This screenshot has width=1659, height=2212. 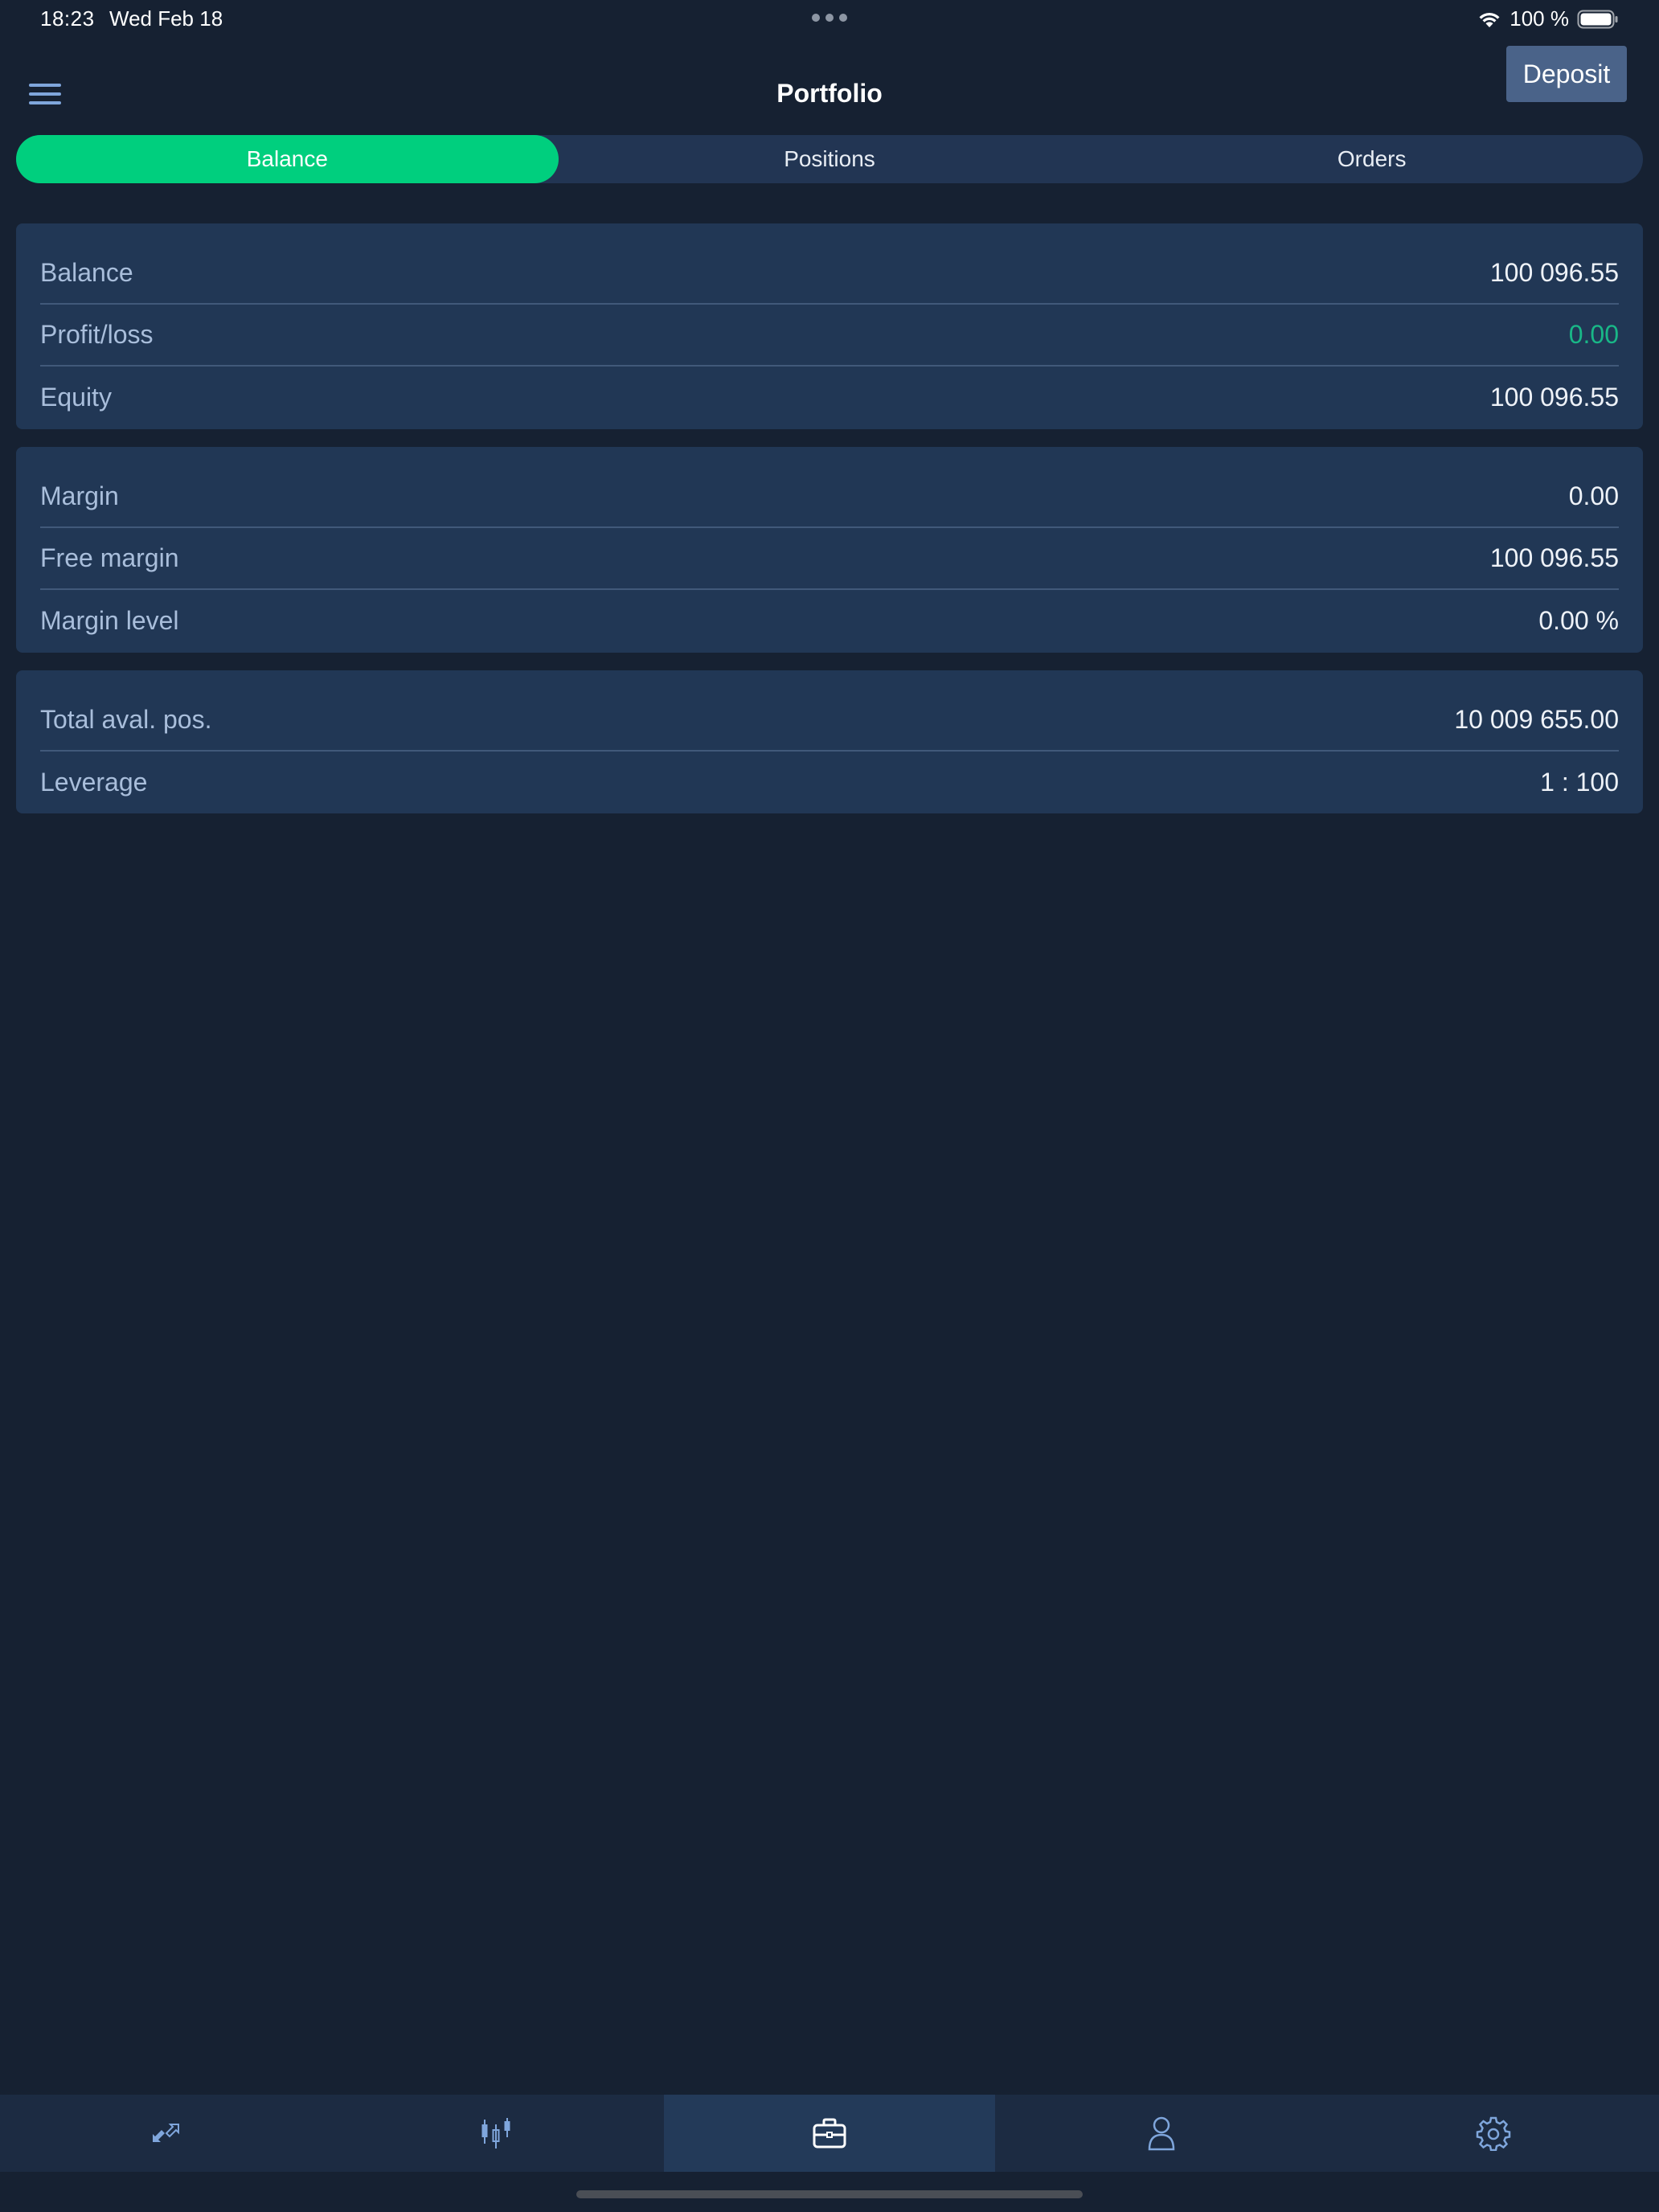 What do you see at coordinates (829, 621) in the screenshot?
I see `row-margin-level: Margin level 0.00 %` at bounding box center [829, 621].